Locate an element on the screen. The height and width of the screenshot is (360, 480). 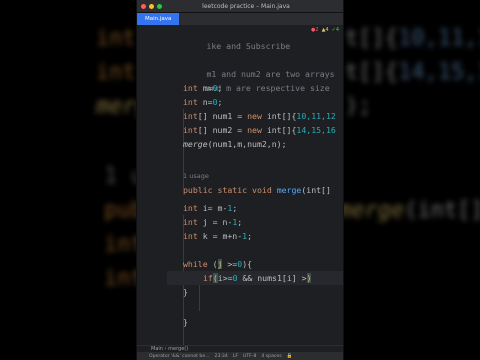
code-text: && nums1[i] > is located at coordinates (272, 278).